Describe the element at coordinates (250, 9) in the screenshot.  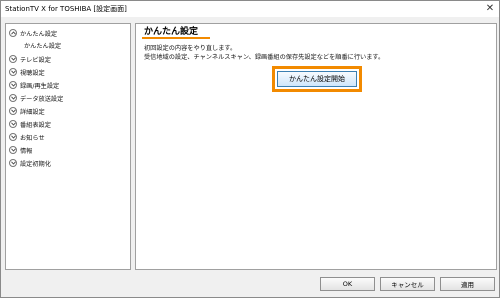
I see `title-bar: StationTV X for TOSHIBA [設定画面] ✕` at that location.